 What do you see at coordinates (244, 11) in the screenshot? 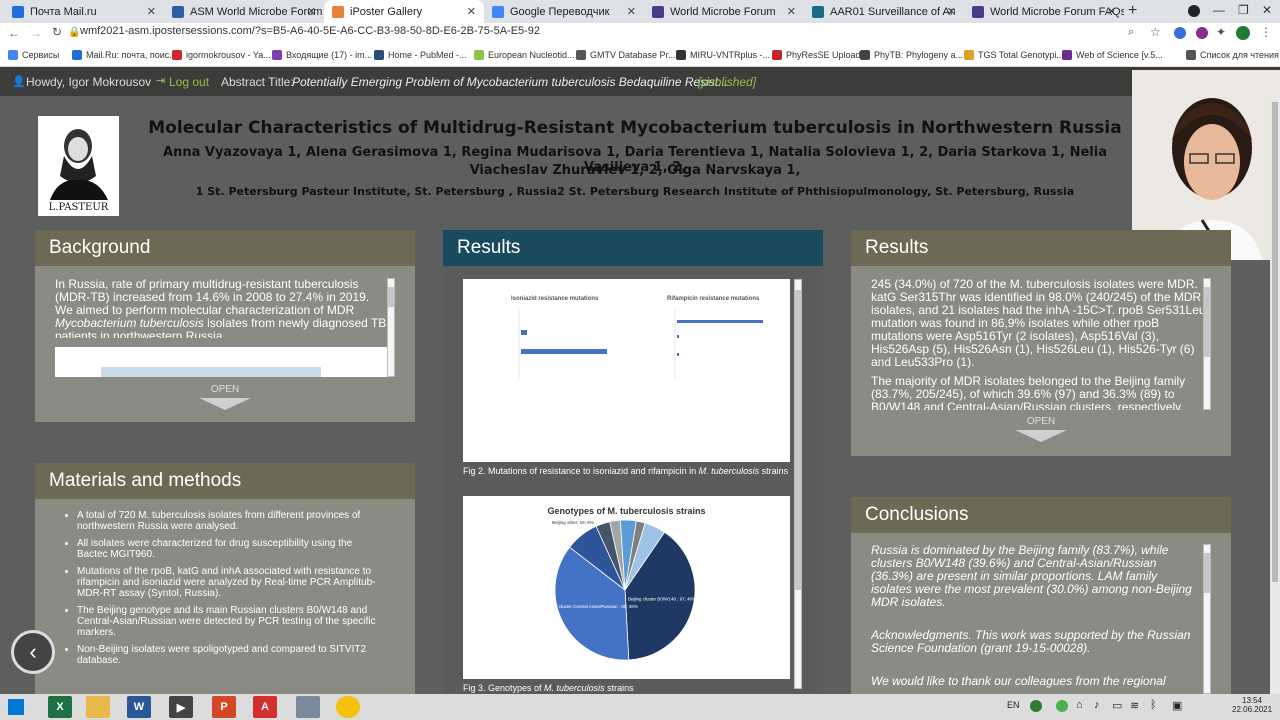
I see `tab-asm: ASM World Microbe Forum 2021✕` at bounding box center [244, 11].